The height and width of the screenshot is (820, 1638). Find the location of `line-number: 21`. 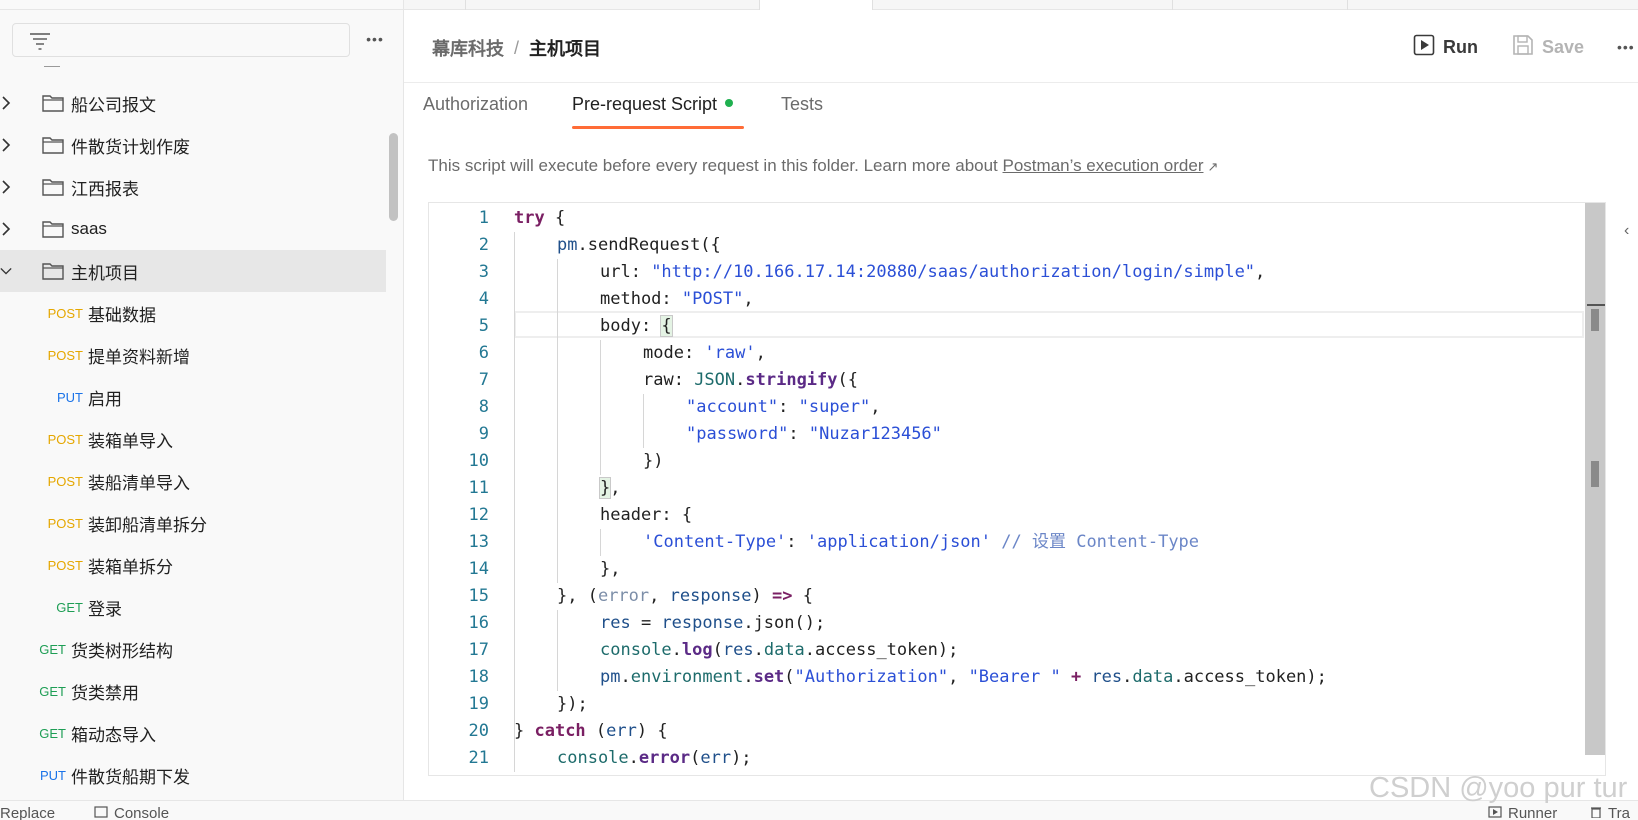

line-number: 21 is located at coordinates (478, 758).